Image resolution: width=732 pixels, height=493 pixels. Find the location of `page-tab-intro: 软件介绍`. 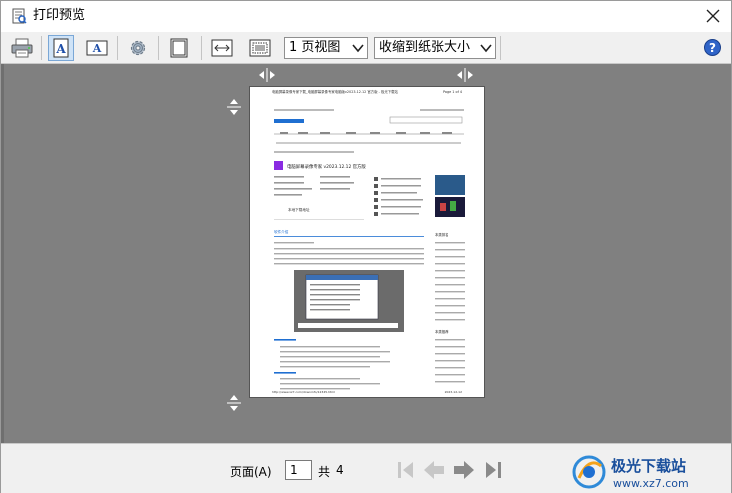

page-tab-intro: 软件介绍 is located at coordinates (281, 231).